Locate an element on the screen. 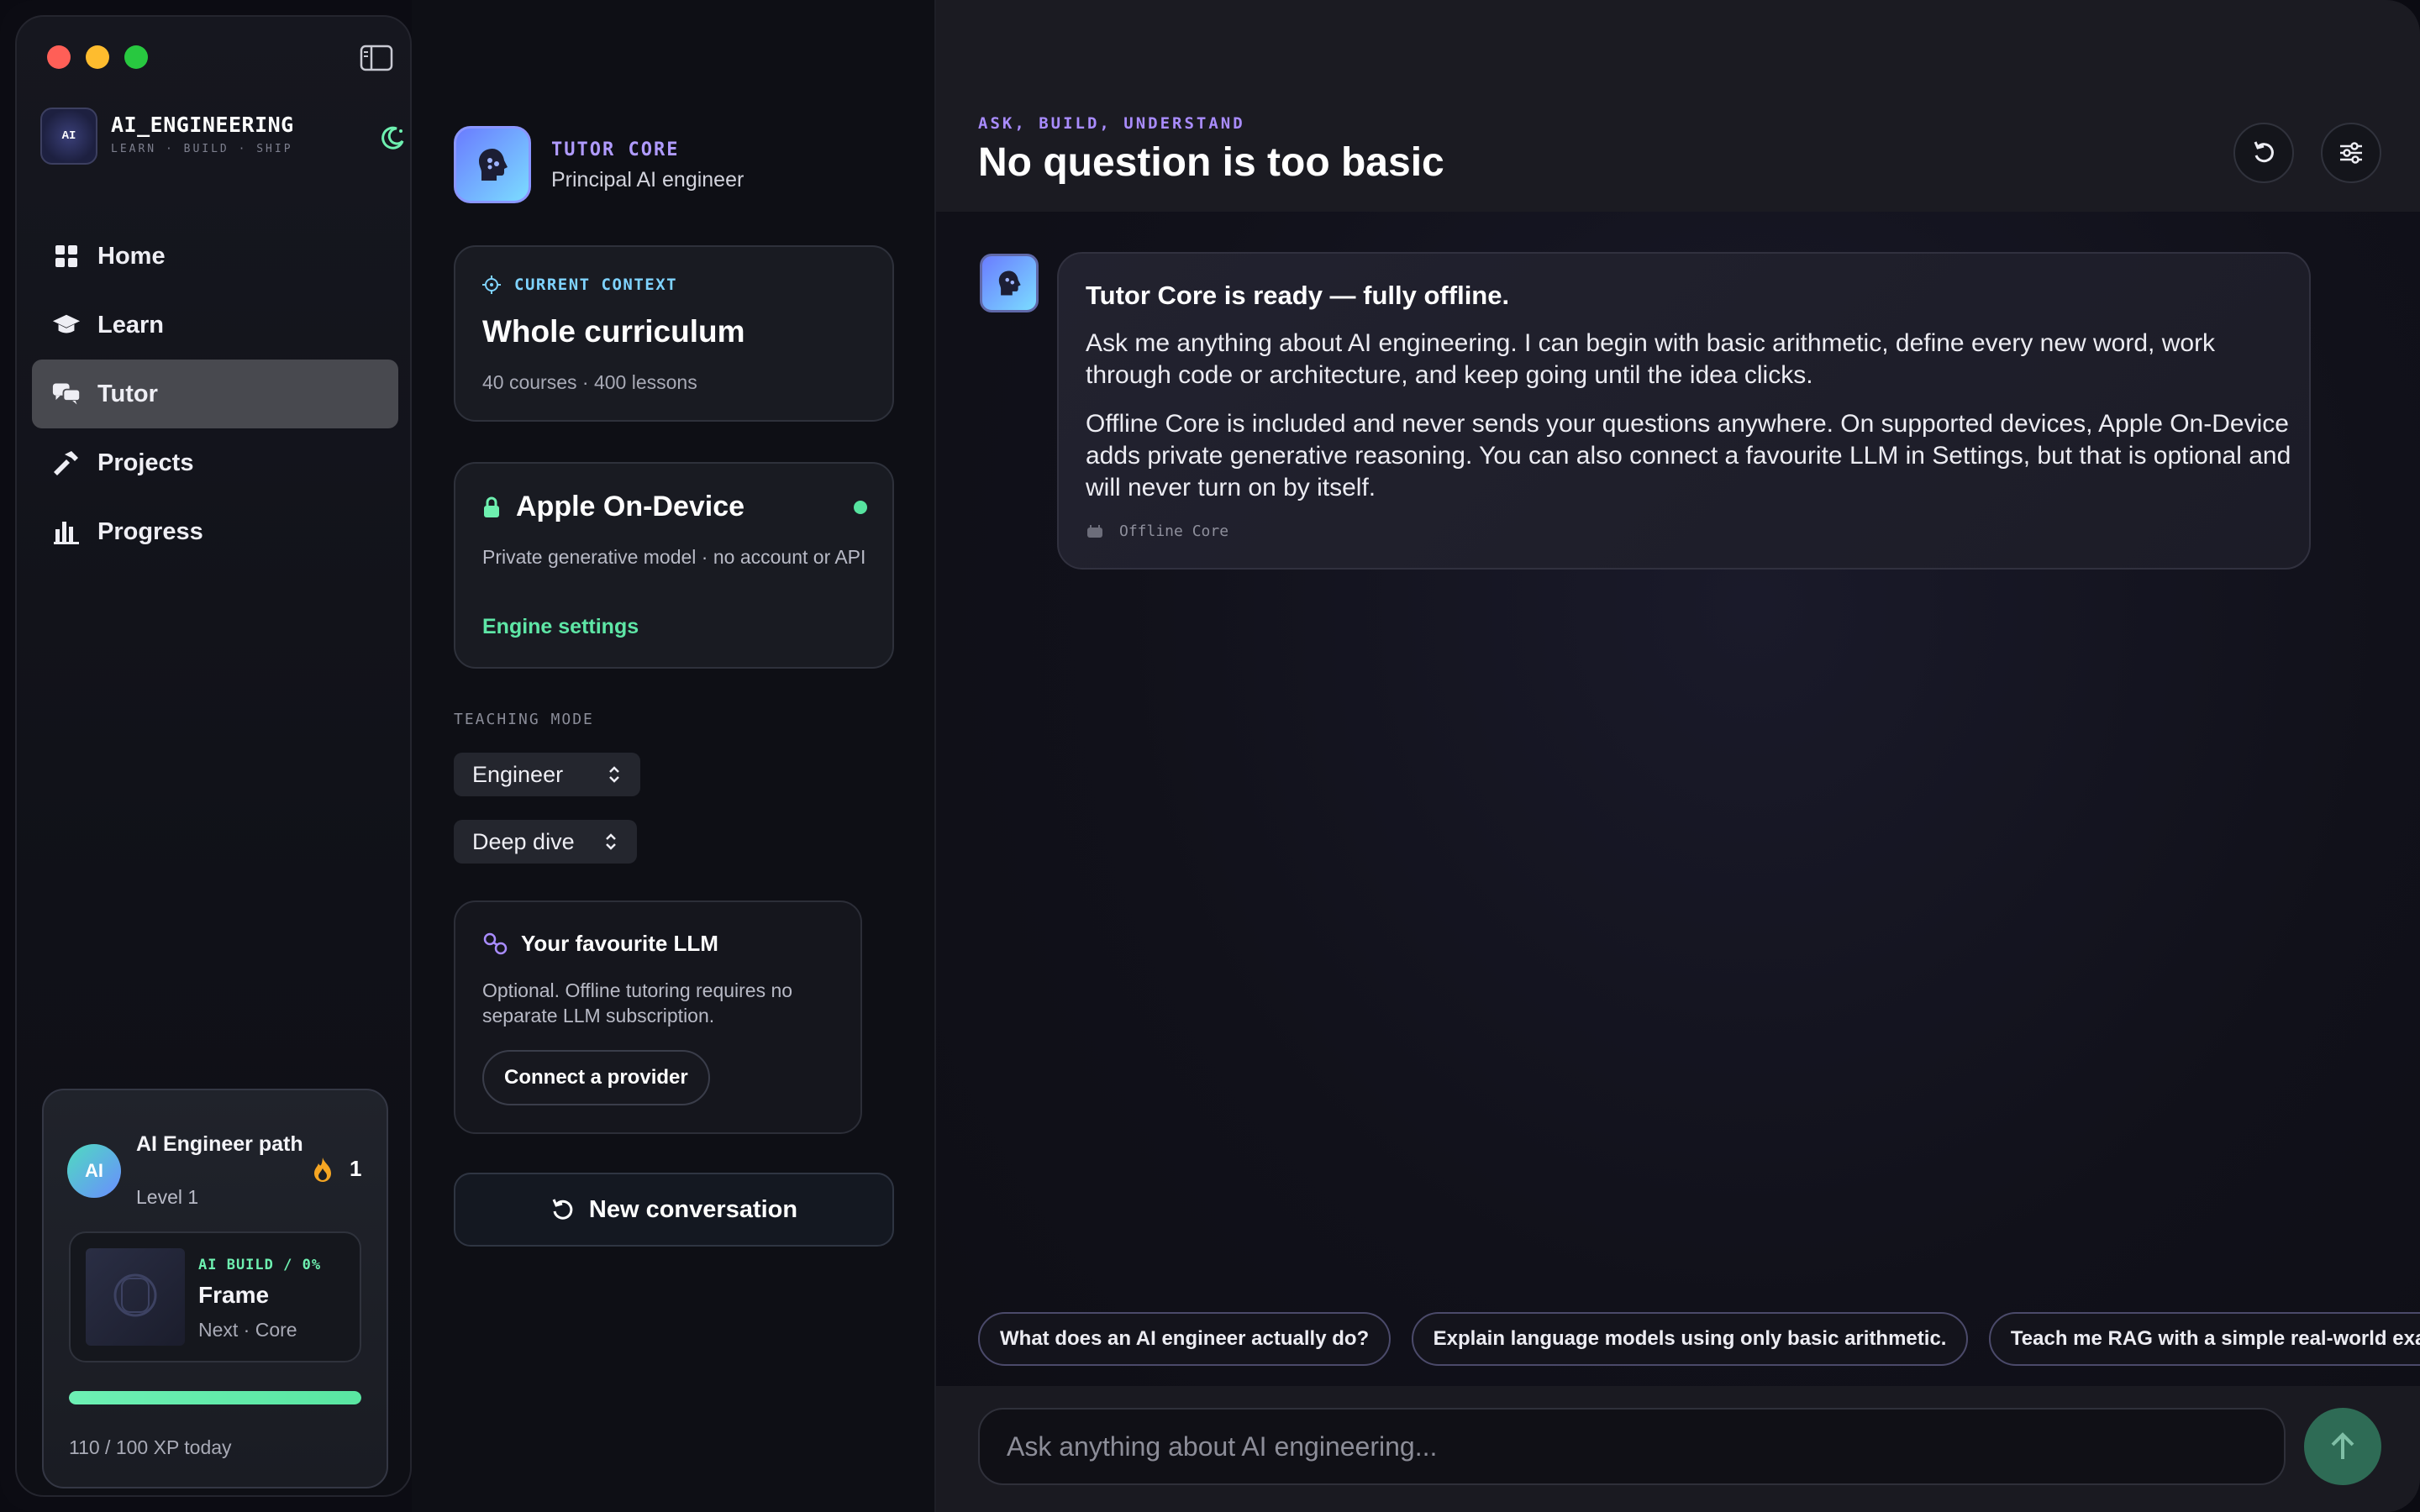 This screenshot has height=1512, width=2420. teaching-mode-select: Engineer is located at coordinates (547, 774).